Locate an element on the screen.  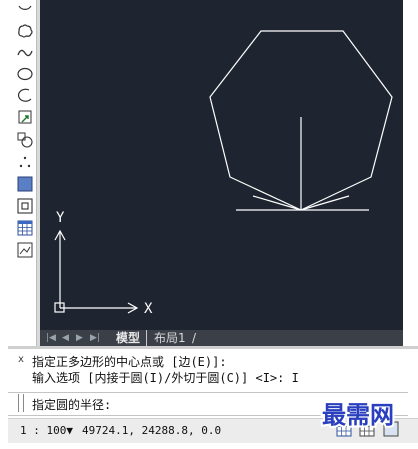
ucs-y-label: Y is located at coordinates (60, 218).